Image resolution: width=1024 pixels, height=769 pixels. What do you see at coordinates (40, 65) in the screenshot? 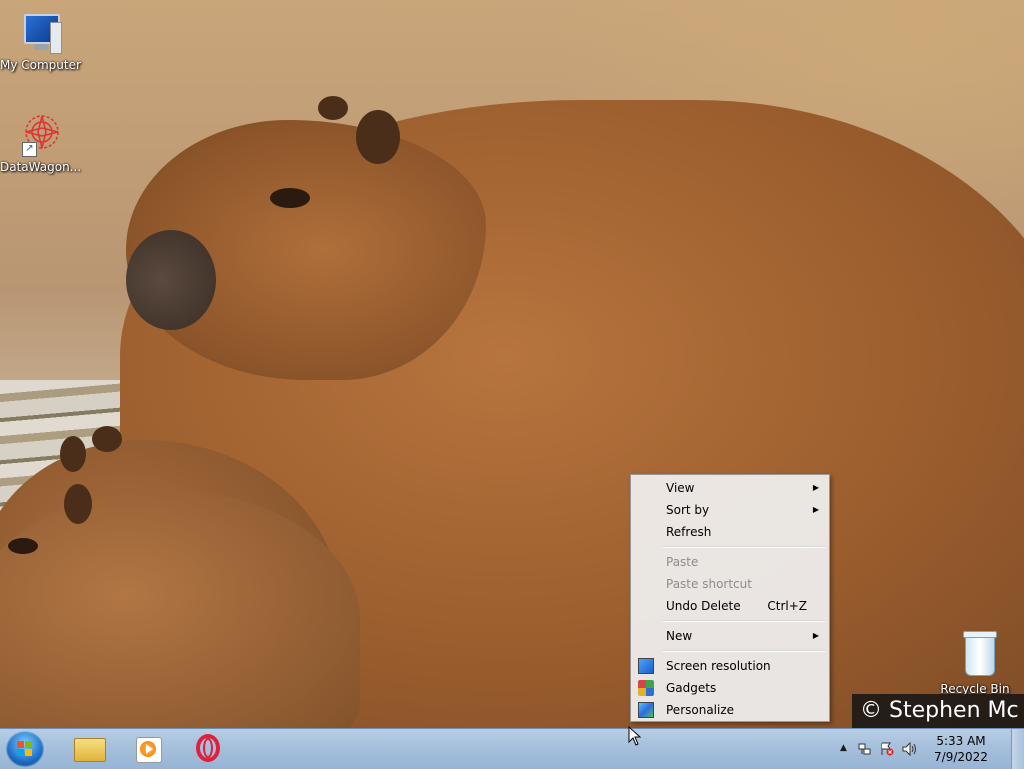
I see `desktop-icon-label: My Computer` at bounding box center [40, 65].